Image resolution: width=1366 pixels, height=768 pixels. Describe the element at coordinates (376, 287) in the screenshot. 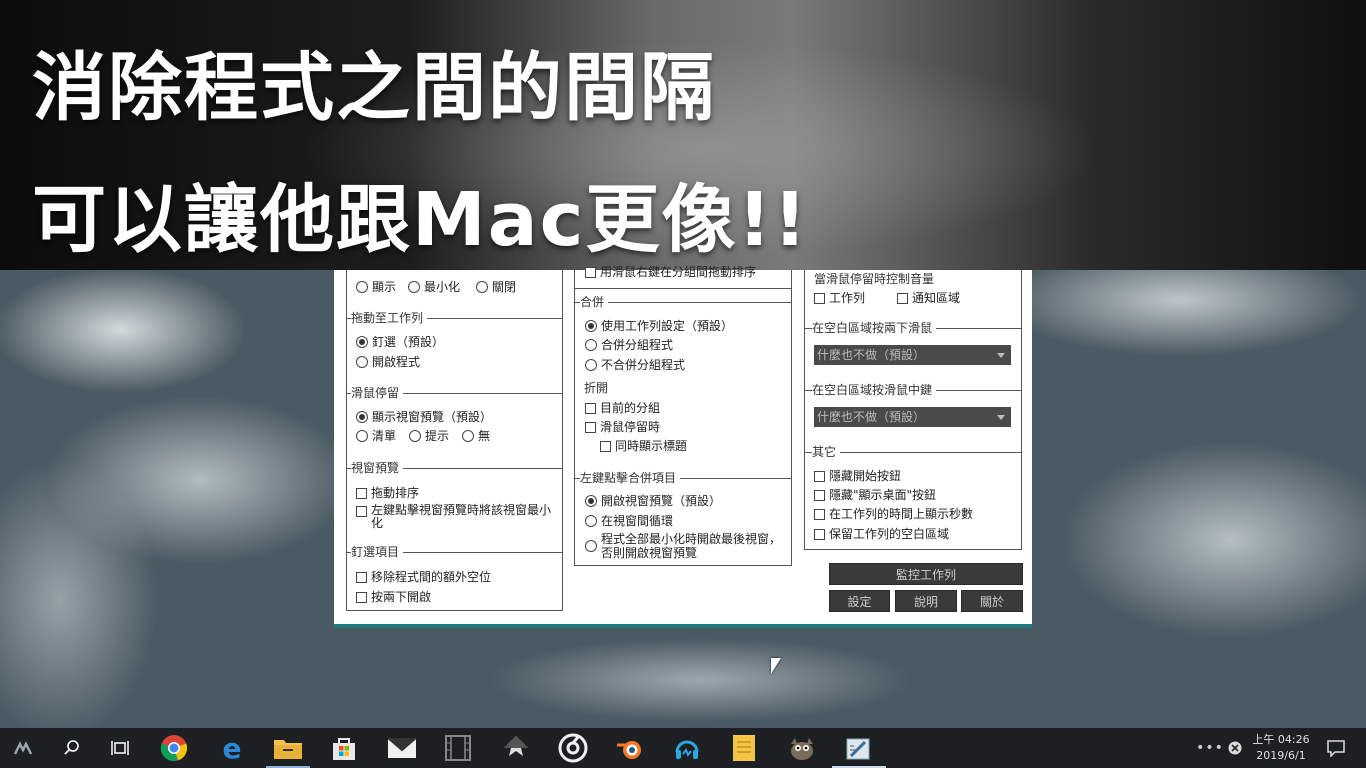

I see `radio-show: 顯示` at that location.